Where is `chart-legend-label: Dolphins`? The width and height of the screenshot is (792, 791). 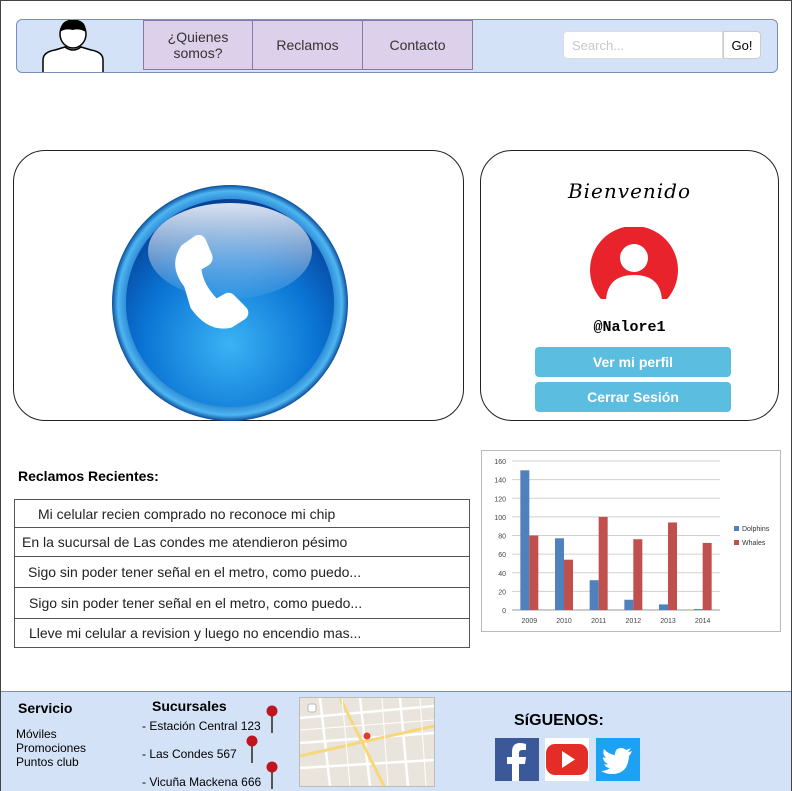 chart-legend-label: Dolphins is located at coordinates (756, 529).